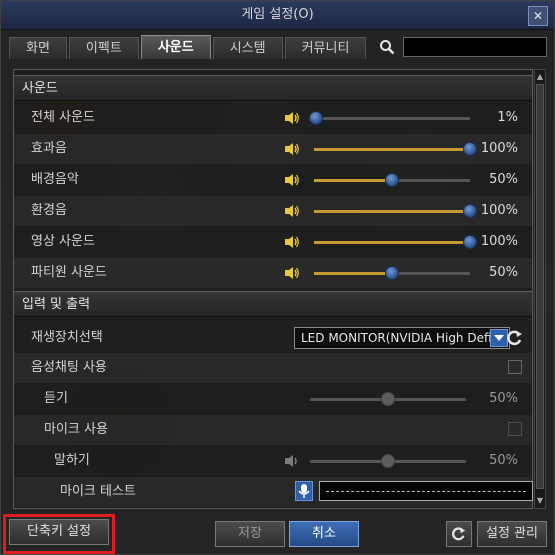  What do you see at coordinates (273, 242) in the screenshot?
I see `video-volume-row: 영상 사운드 100%` at bounding box center [273, 242].